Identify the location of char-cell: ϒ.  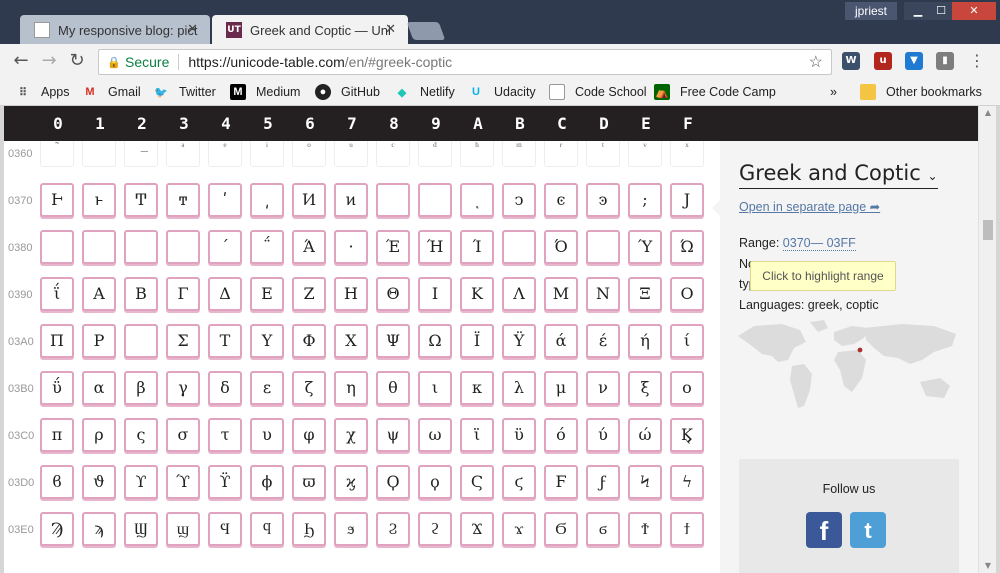
(141, 482).